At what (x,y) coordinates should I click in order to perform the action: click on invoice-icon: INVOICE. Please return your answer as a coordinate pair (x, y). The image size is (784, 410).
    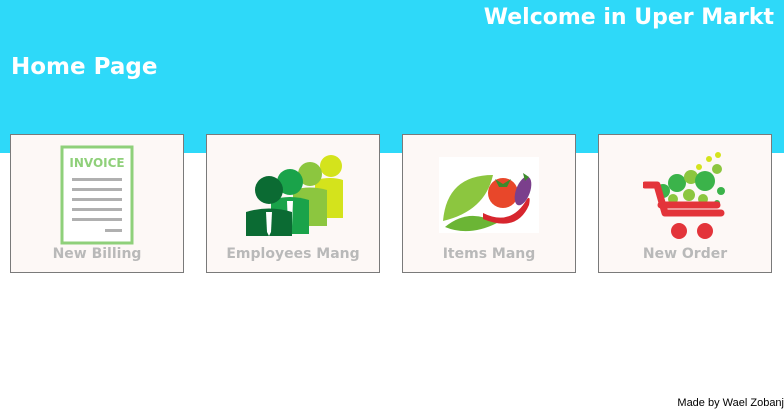
    Looking at the image, I should click on (97, 195).